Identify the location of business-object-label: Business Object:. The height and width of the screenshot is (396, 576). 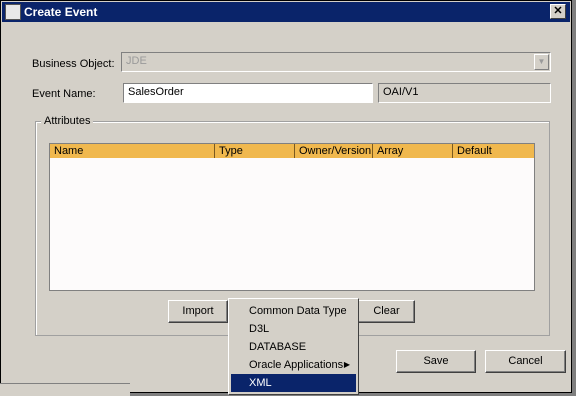
(73, 64).